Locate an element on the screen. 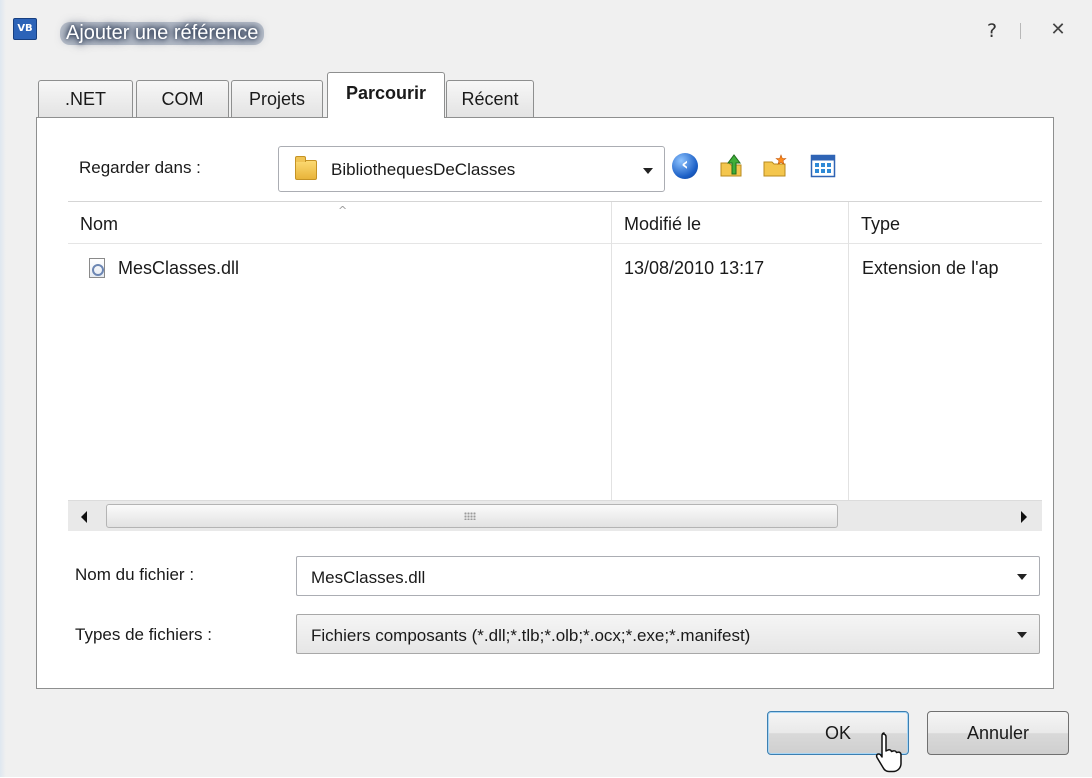 The width and height of the screenshot is (1092, 778). back-icon: ‹ is located at coordinates (685, 166).